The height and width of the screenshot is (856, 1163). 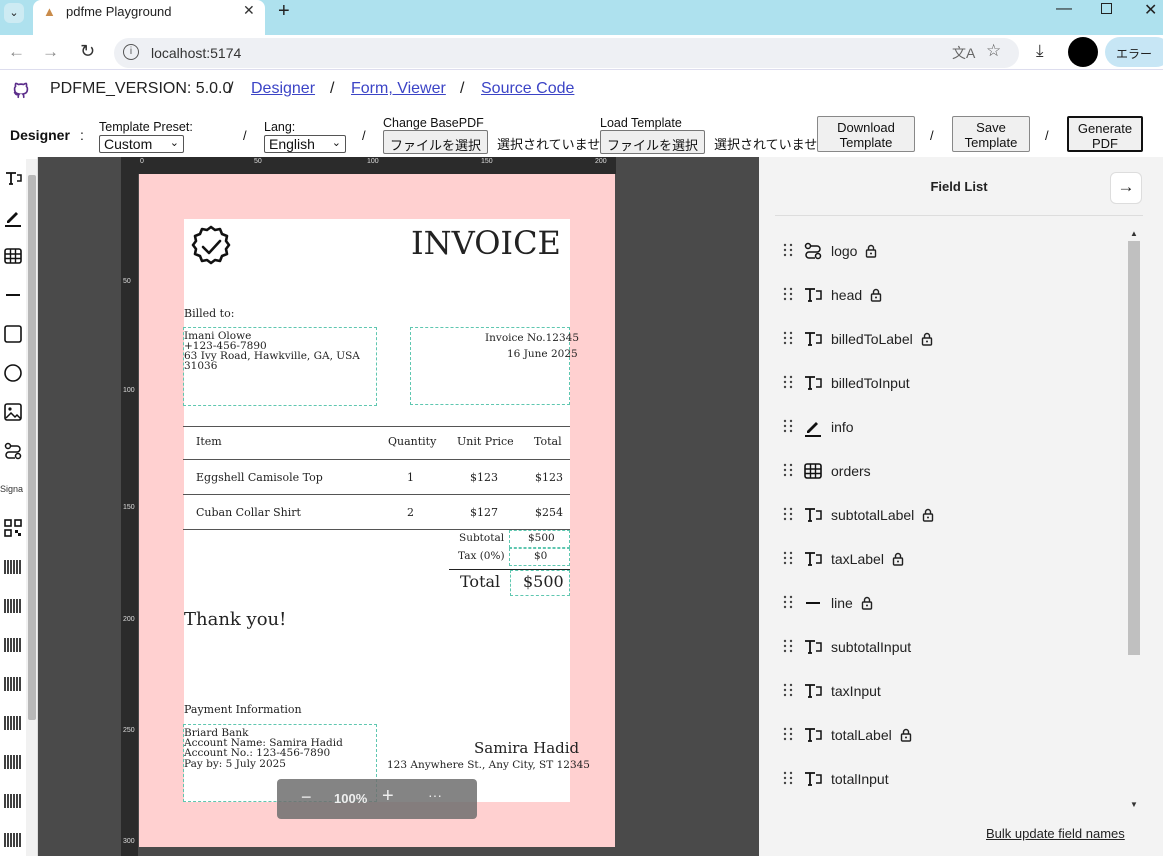 I want to click on rectangle-tool-icon, so click(x=12, y=334).